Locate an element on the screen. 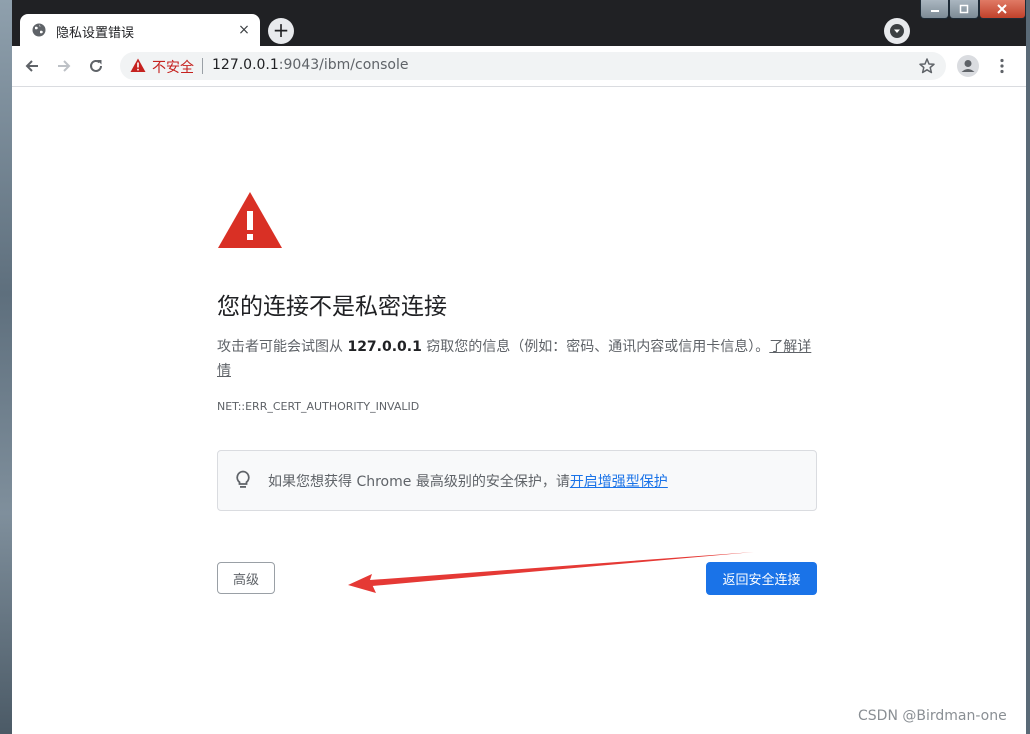 This screenshot has width=1030, height=734. reload-icon is located at coordinates (96, 65).